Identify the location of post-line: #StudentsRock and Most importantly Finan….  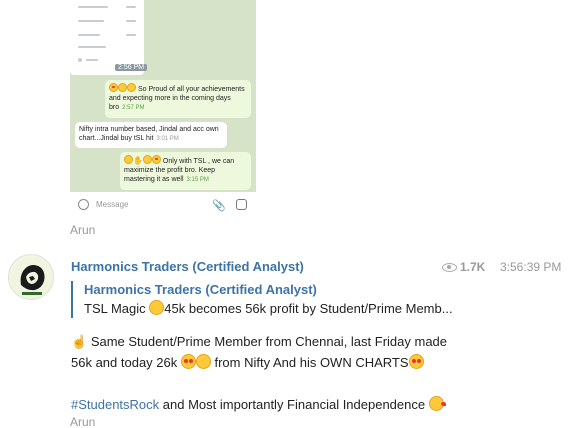
(306, 404).